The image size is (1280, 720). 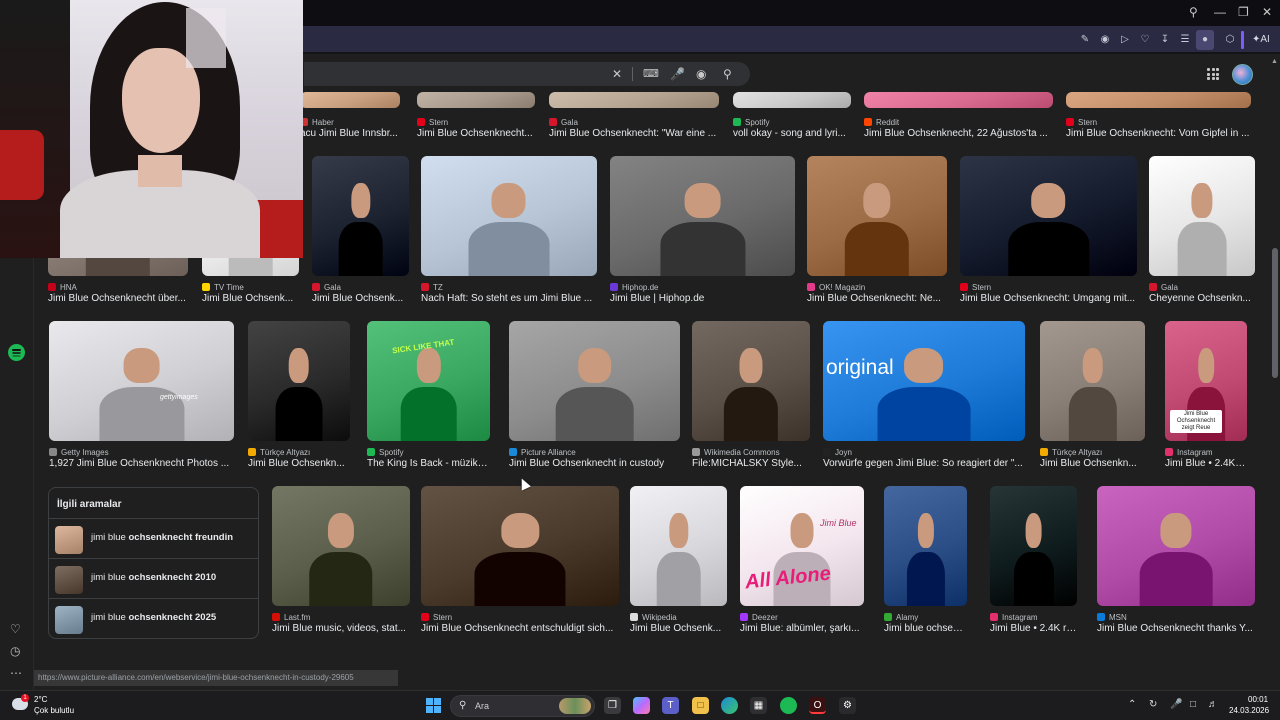 I want to click on restore-icon: ❐, so click(x=1243, y=12).